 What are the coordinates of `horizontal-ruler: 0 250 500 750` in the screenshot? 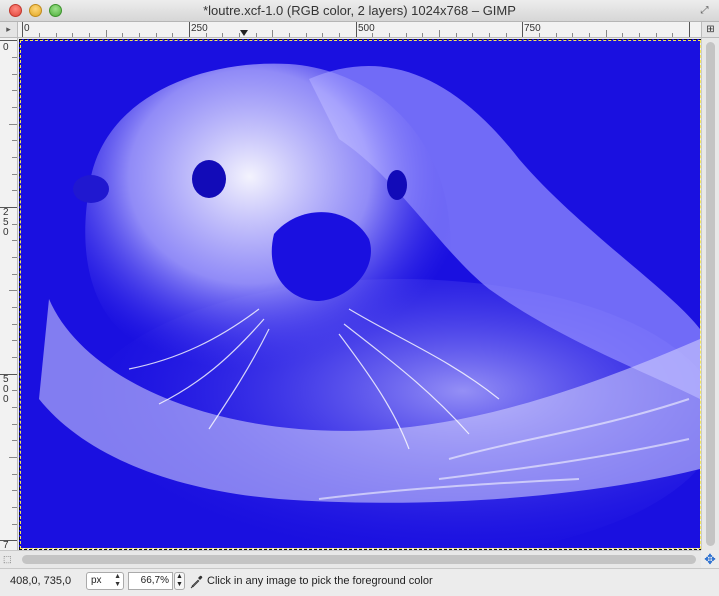 It's located at (359, 30).